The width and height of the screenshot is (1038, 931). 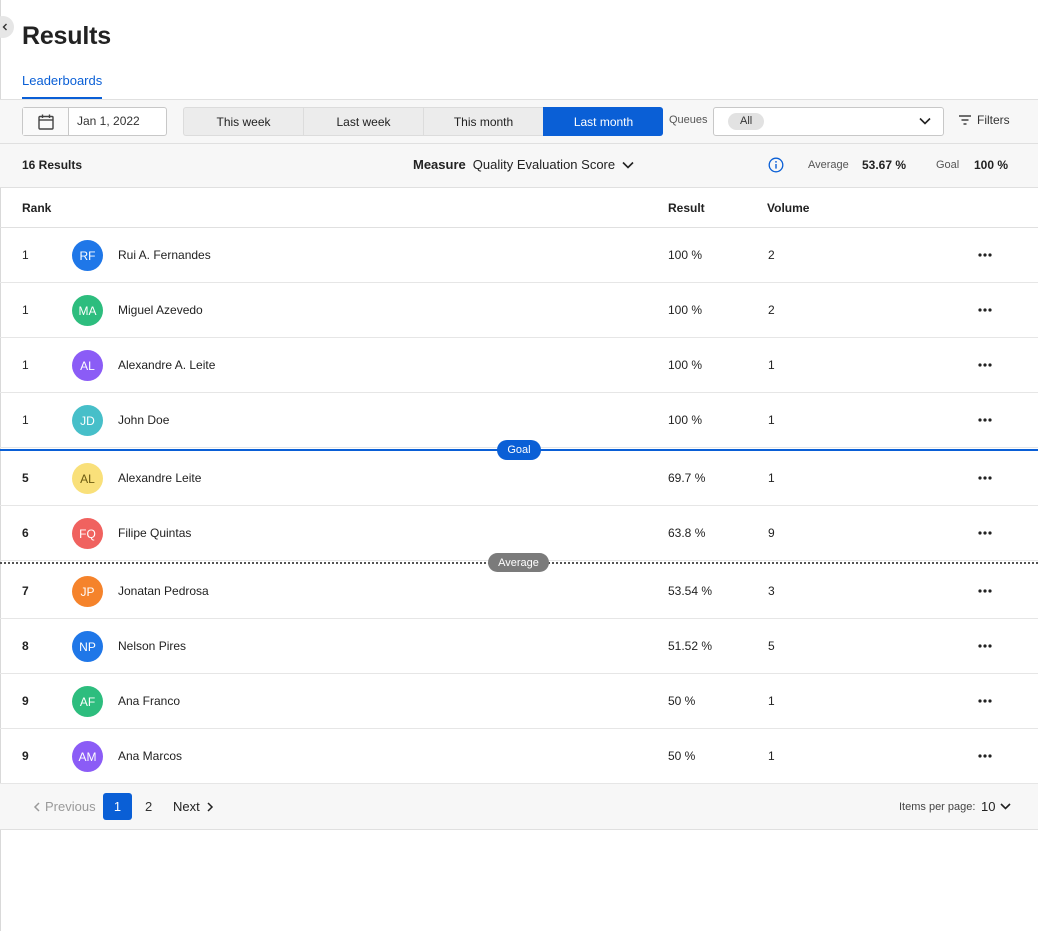 What do you see at coordinates (148, 806) in the screenshot?
I see `page-2-button: 2` at bounding box center [148, 806].